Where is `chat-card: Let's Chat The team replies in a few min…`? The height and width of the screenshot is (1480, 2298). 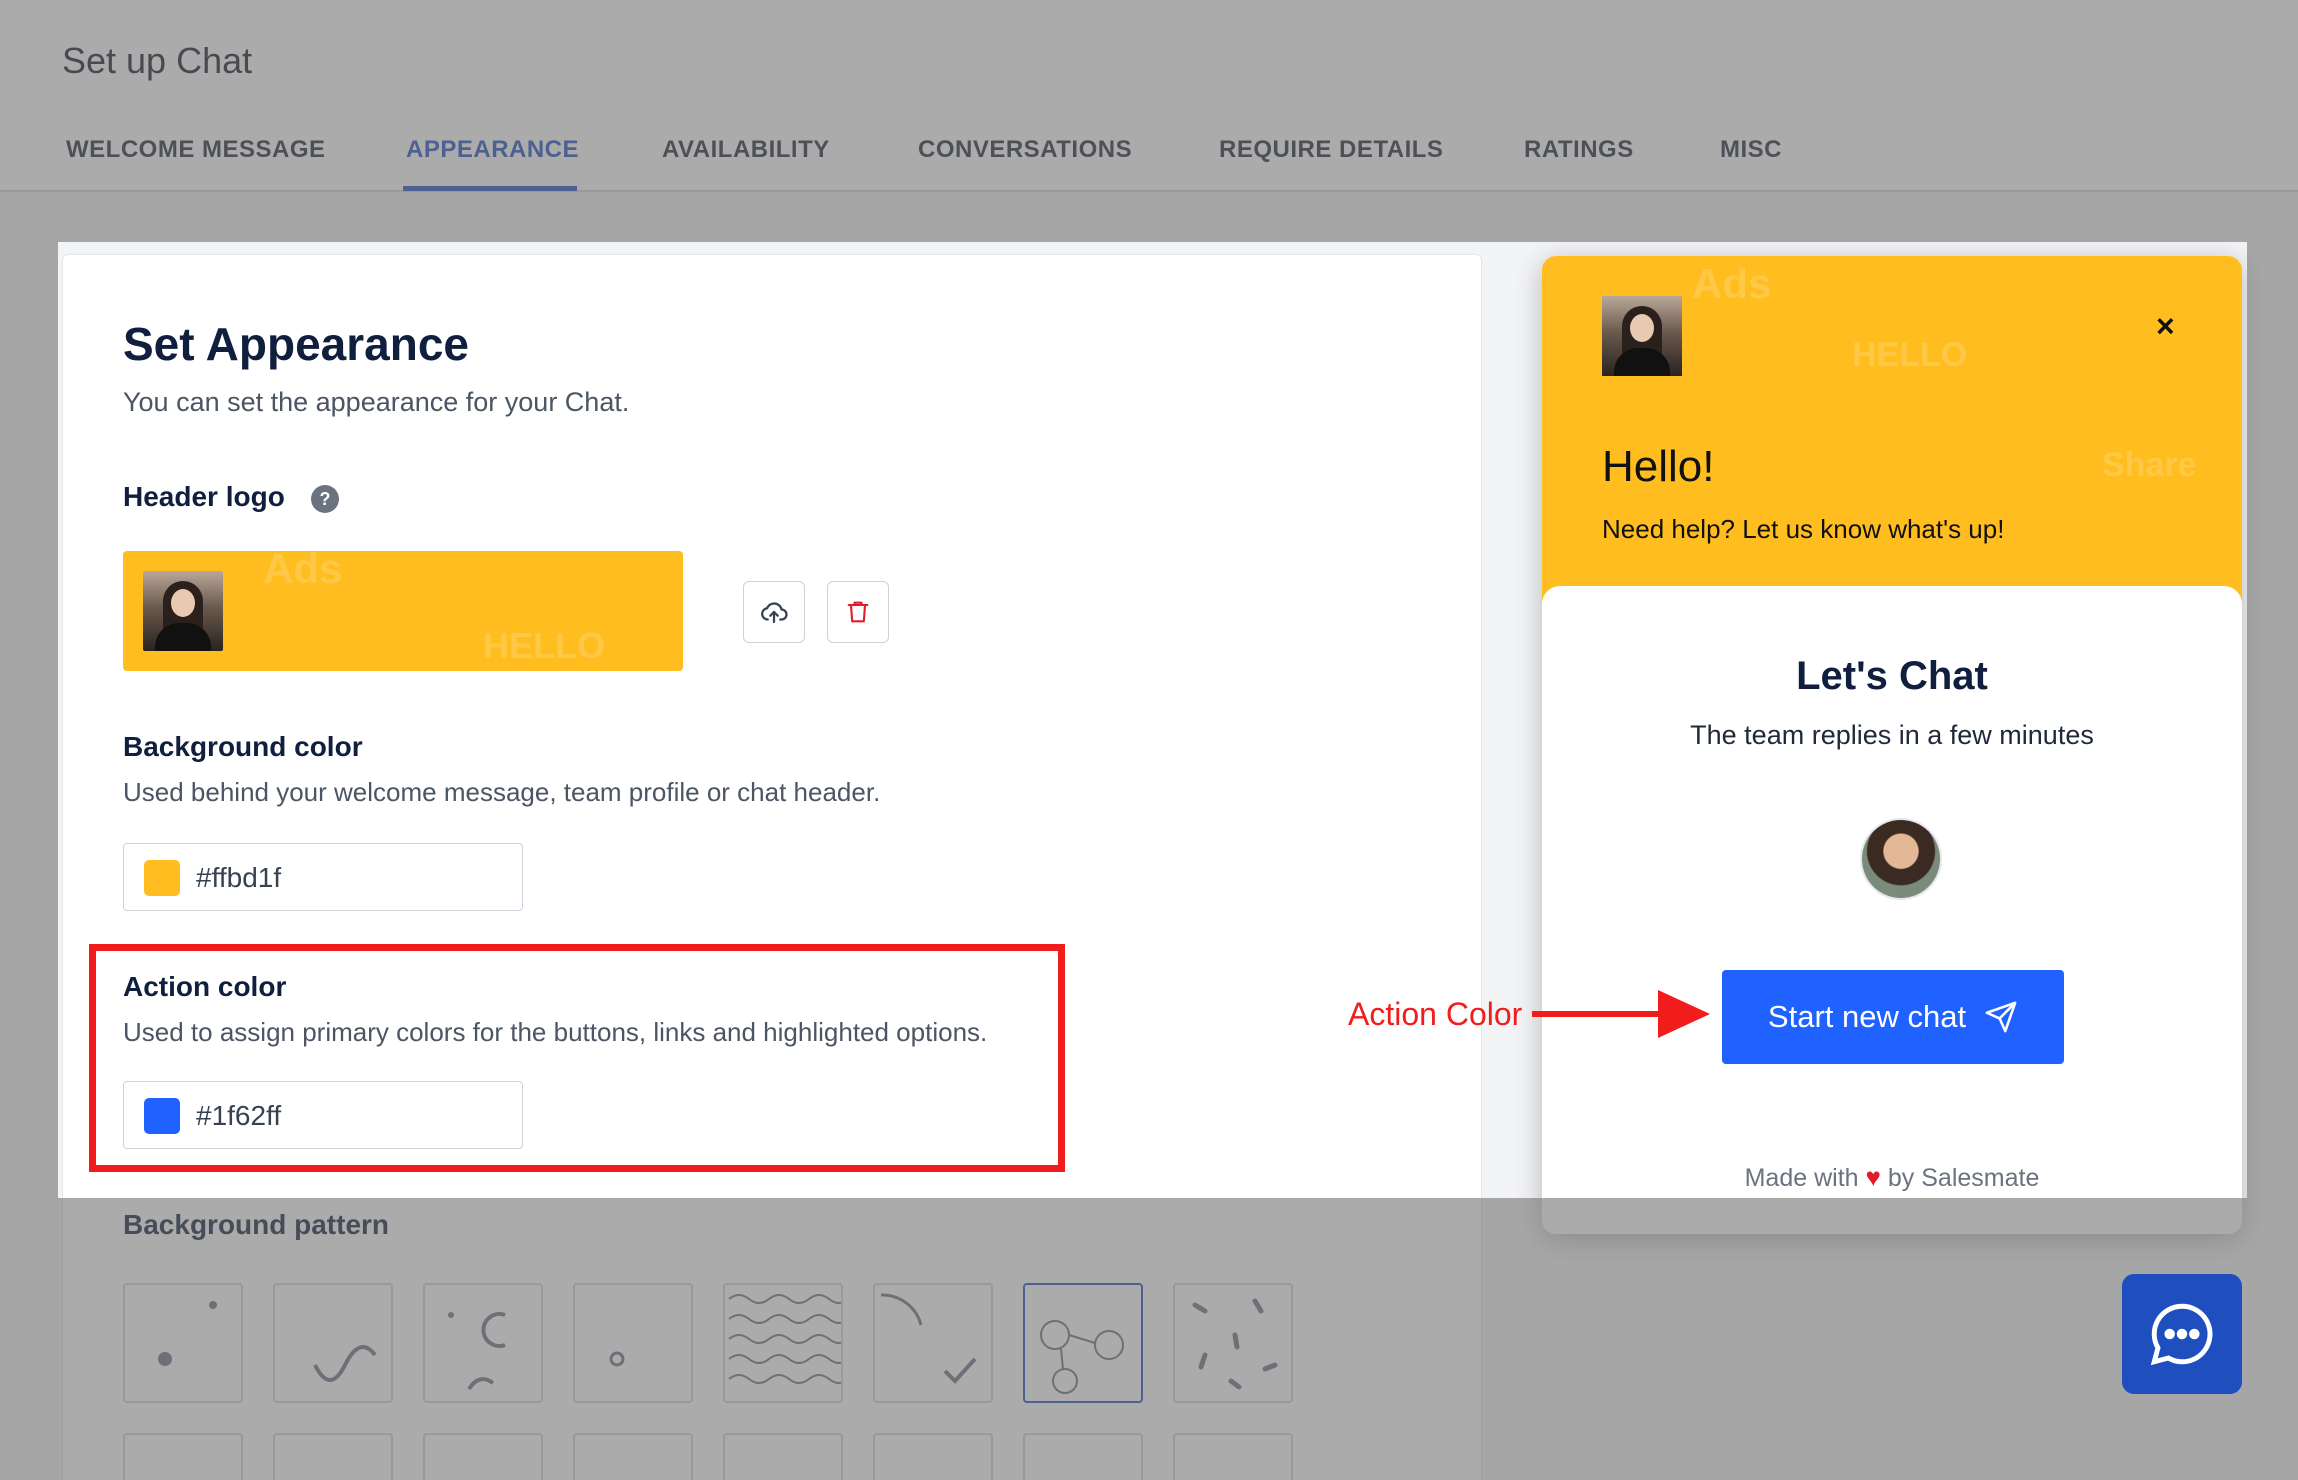
chat-card: Let's Chat The team replies in a few min… is located at coordinates (1892, 910).